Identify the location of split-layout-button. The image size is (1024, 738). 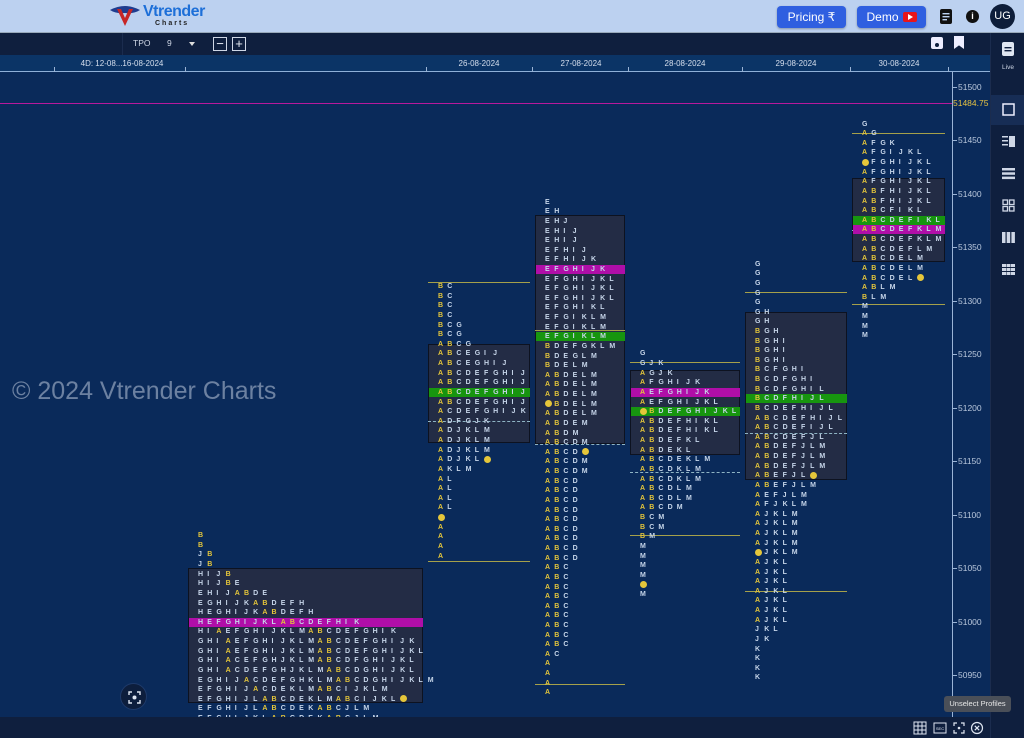
(1007, 142).